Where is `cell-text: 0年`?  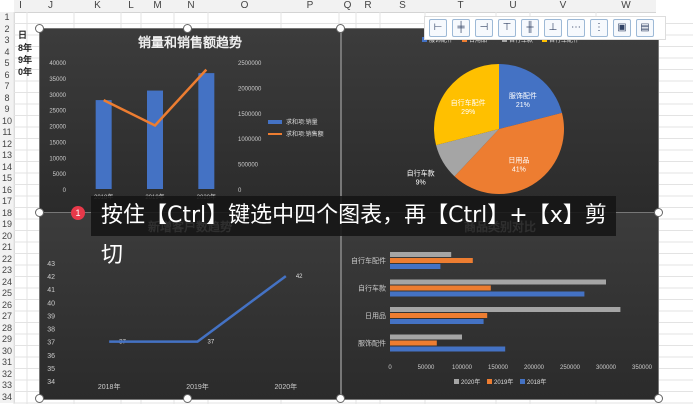 cell-text: 0年 is located at coordinates (25, 71).